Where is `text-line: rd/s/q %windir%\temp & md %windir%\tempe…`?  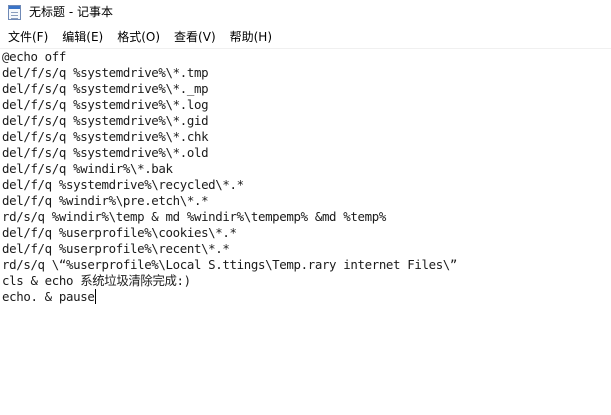
text-line: rd/s/q %windir%\temp & md %windir%\tempe… is located at coordinates (194, 216).